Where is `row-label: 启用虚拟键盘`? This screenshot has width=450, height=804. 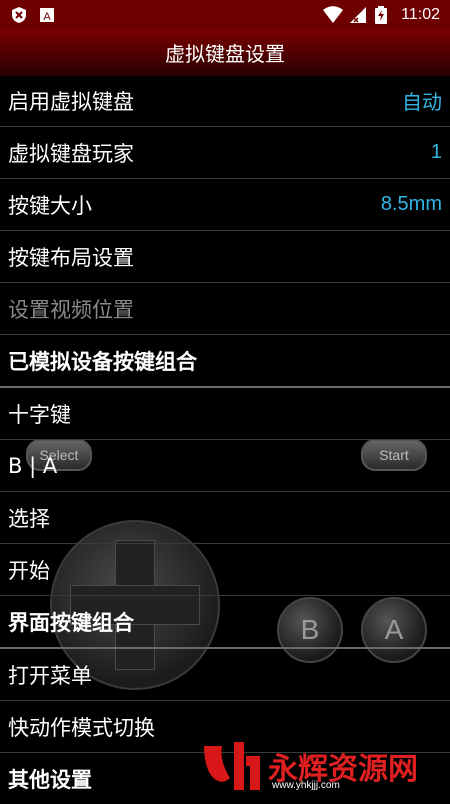
row-label: 启用虚拟键盘 is located at coordinates (71, 101).